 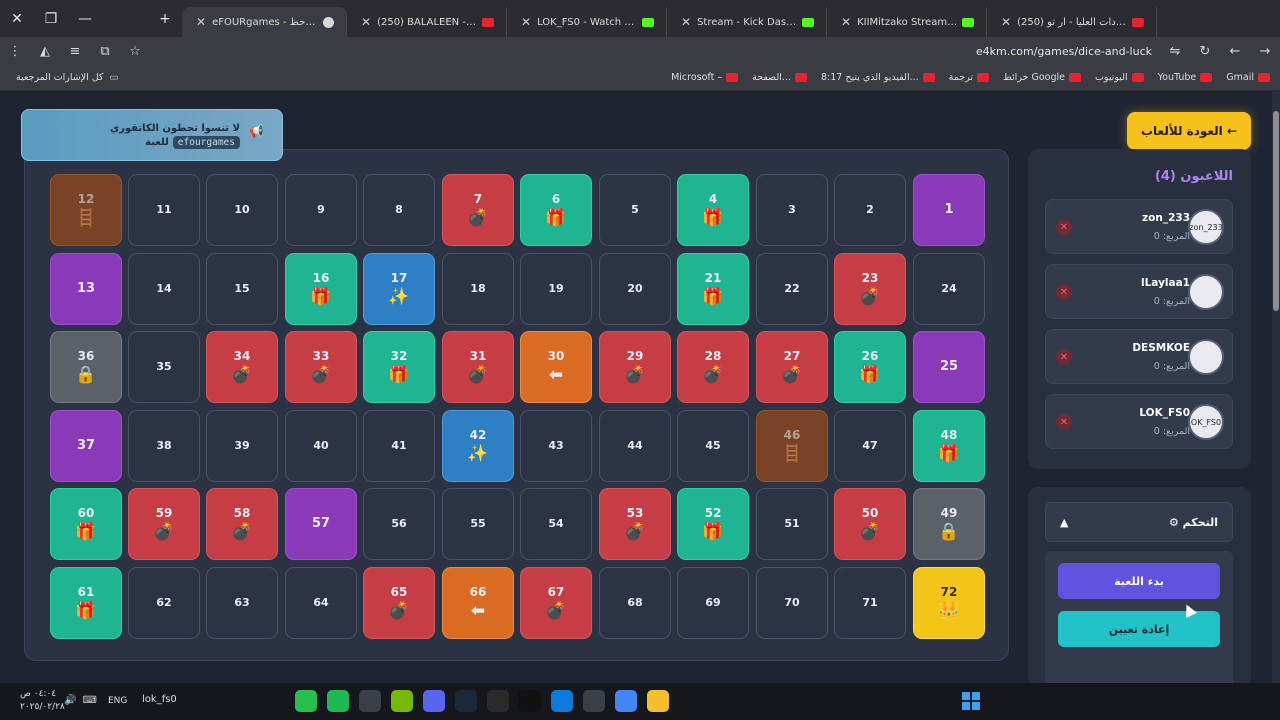 What do you see at coordinates (117, 701) in the screenshot?
I see `language-indicator: ENG` at bounding box center [117, 701].